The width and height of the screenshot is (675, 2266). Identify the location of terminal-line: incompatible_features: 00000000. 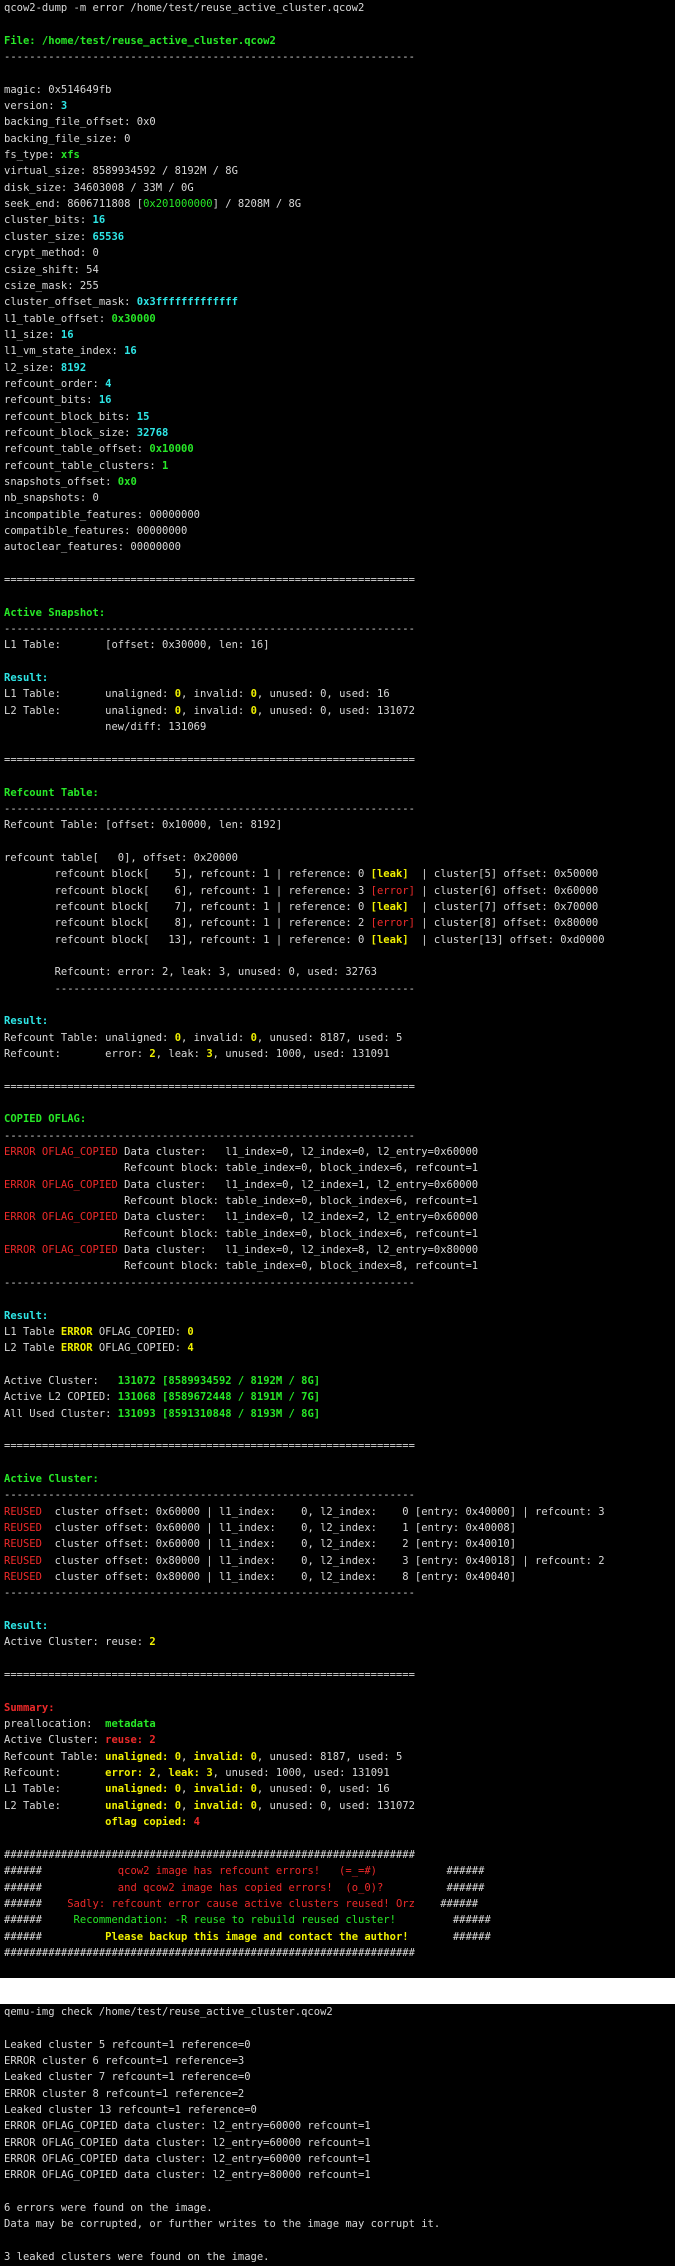
(337, 515).